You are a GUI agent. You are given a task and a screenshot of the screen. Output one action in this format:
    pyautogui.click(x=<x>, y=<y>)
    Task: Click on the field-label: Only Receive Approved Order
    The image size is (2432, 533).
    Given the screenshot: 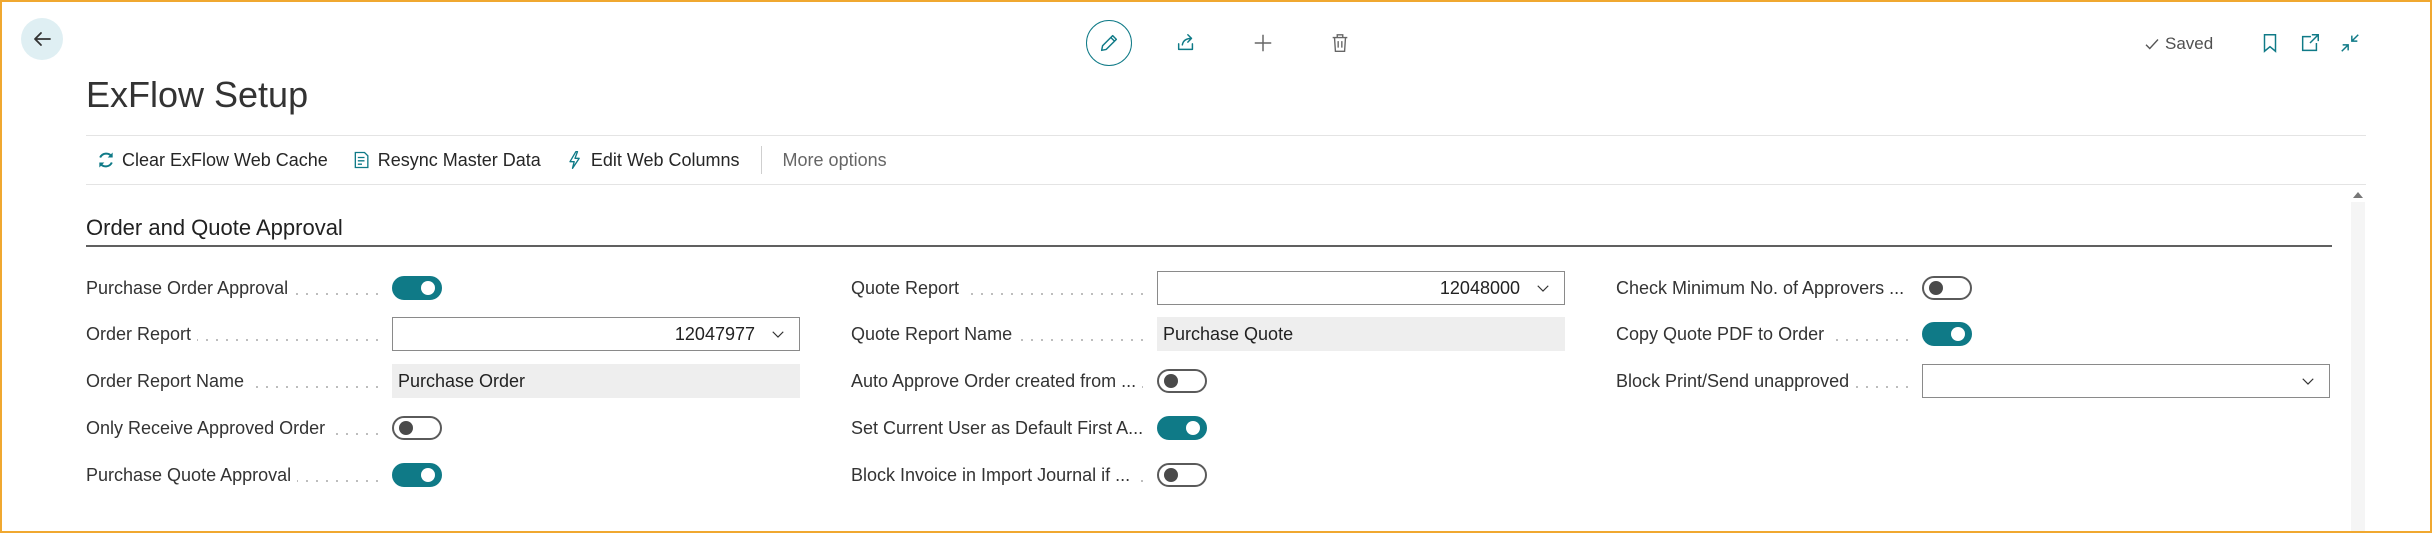 What is the action you would take?
    pyautogui.click(x=239, y=428)
    